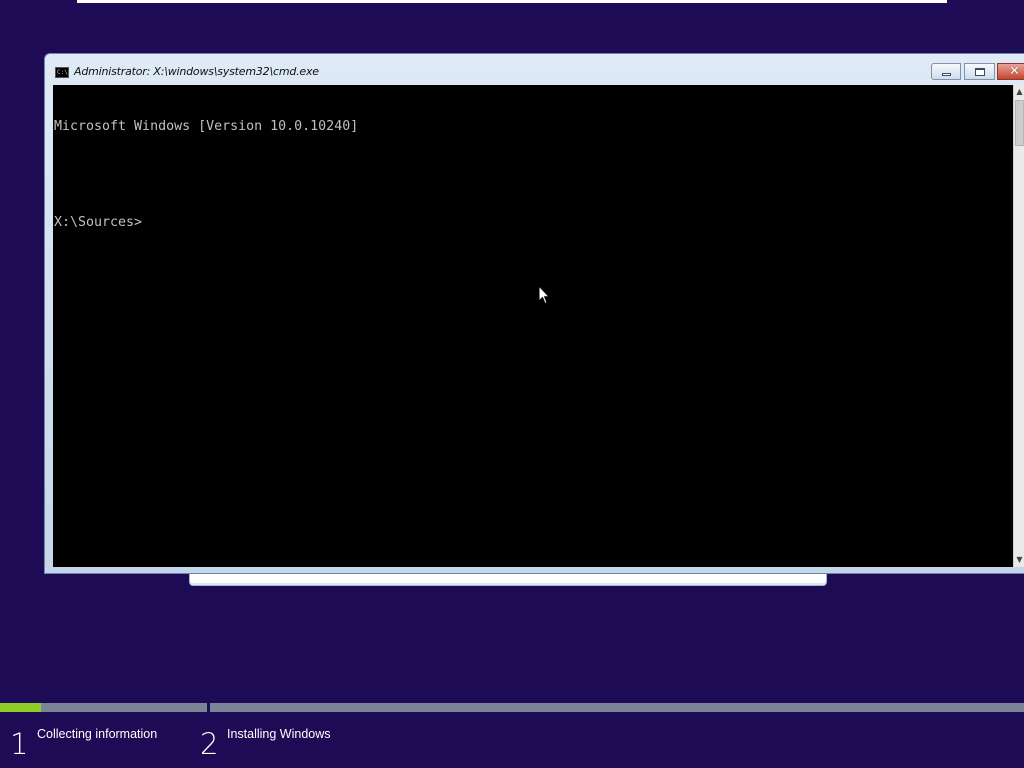  I want to click on maximize-button, so click(979, 71).